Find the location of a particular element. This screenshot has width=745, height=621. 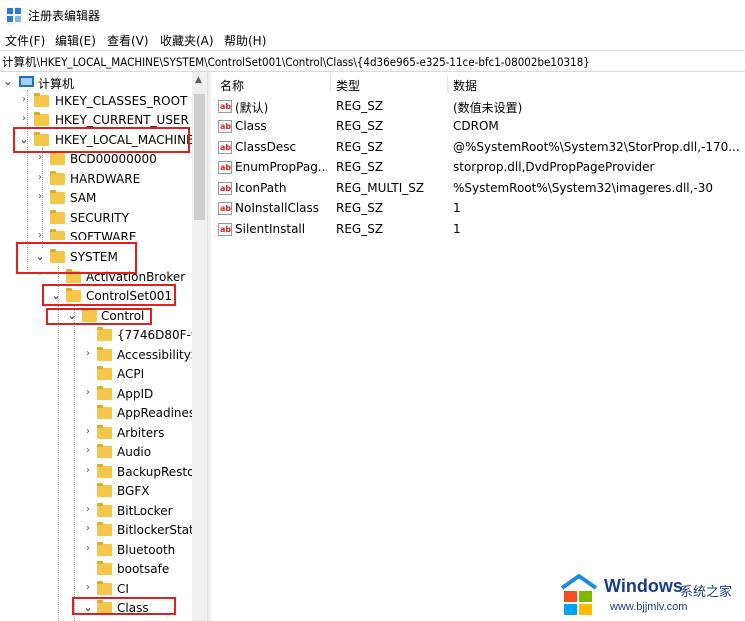

computer-icon is located at coordinates (26, 81).